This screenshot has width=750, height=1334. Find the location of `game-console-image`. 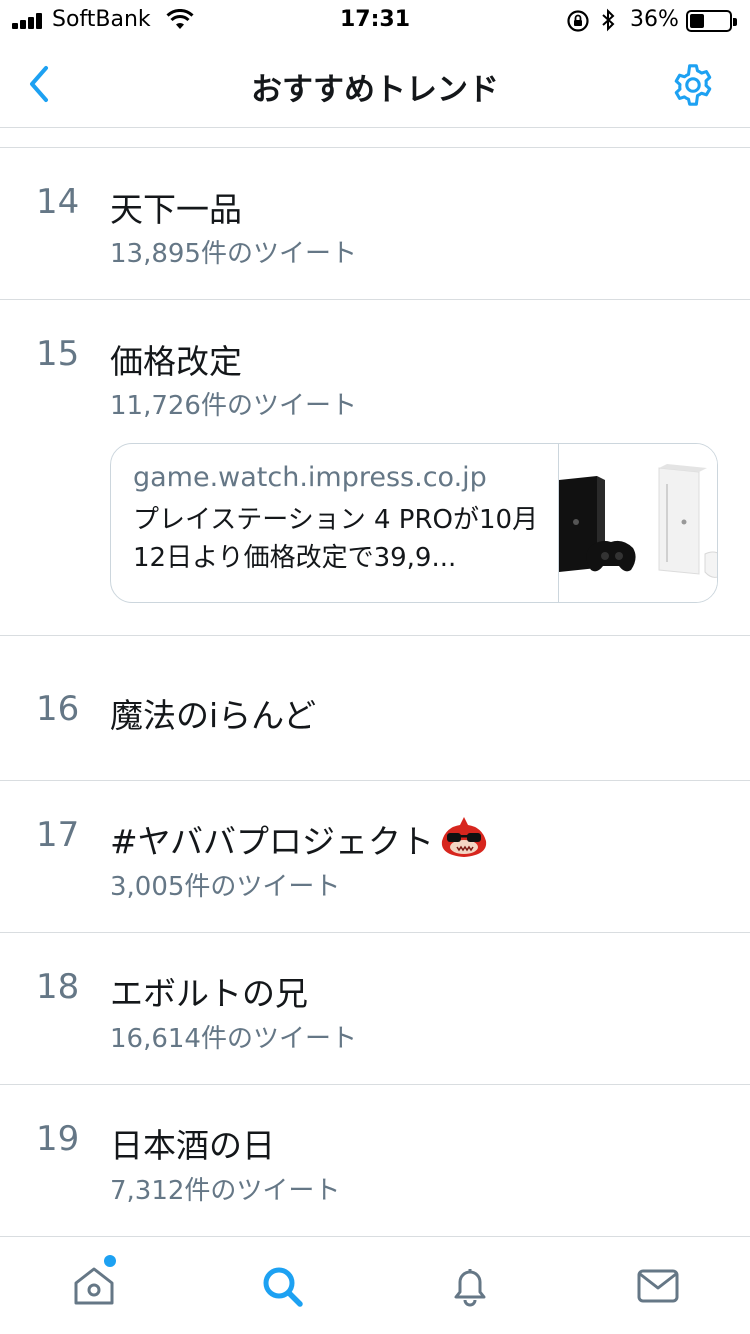

game-console-image is located at coordinates (638, 523).